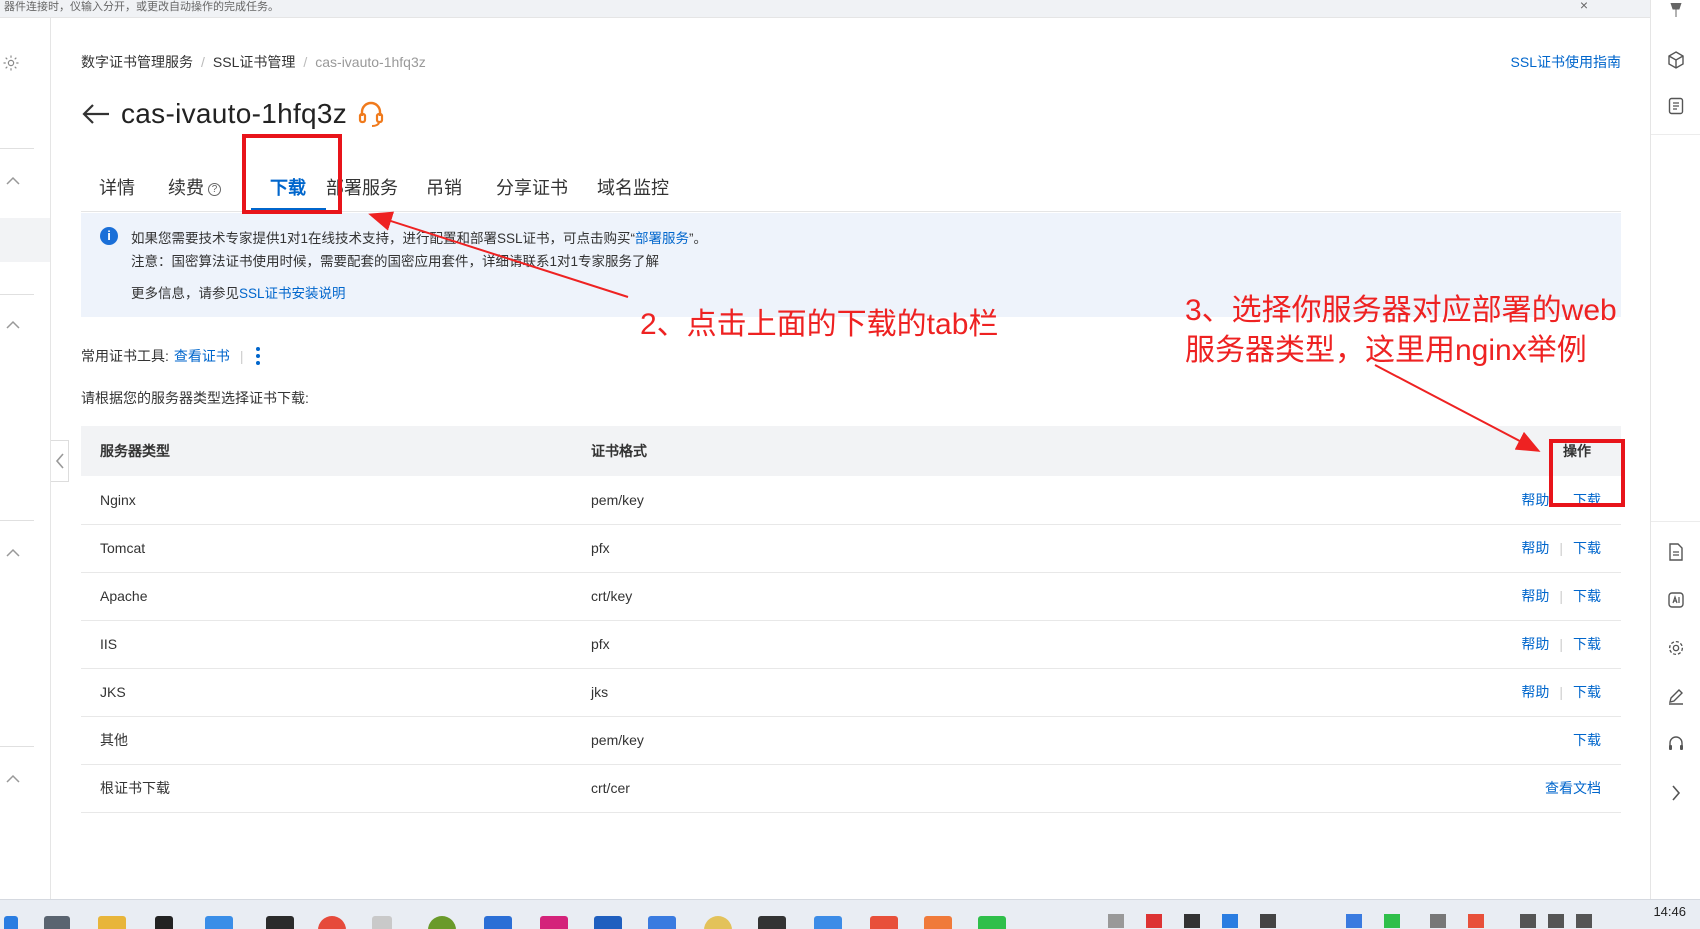 The image size is (1700, 929). I want to click on api-icon, so click(1676, 600).